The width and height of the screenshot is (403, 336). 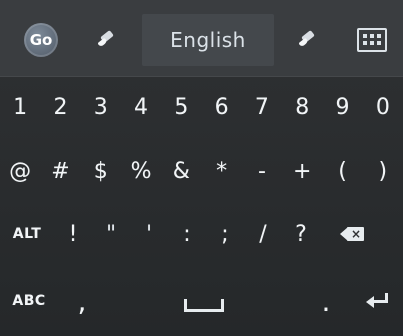 I want to click on key-double-quote: ", so click(x=111, y=234).